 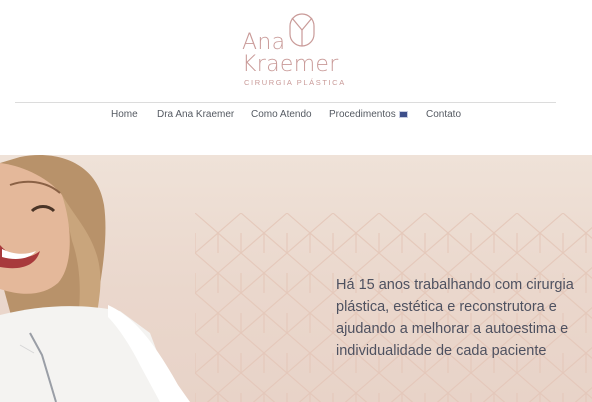 What do you see at coordinates (124, 114) in the screenshot?
I see `nav-item-home: Home` at bounding box center [124, 114].